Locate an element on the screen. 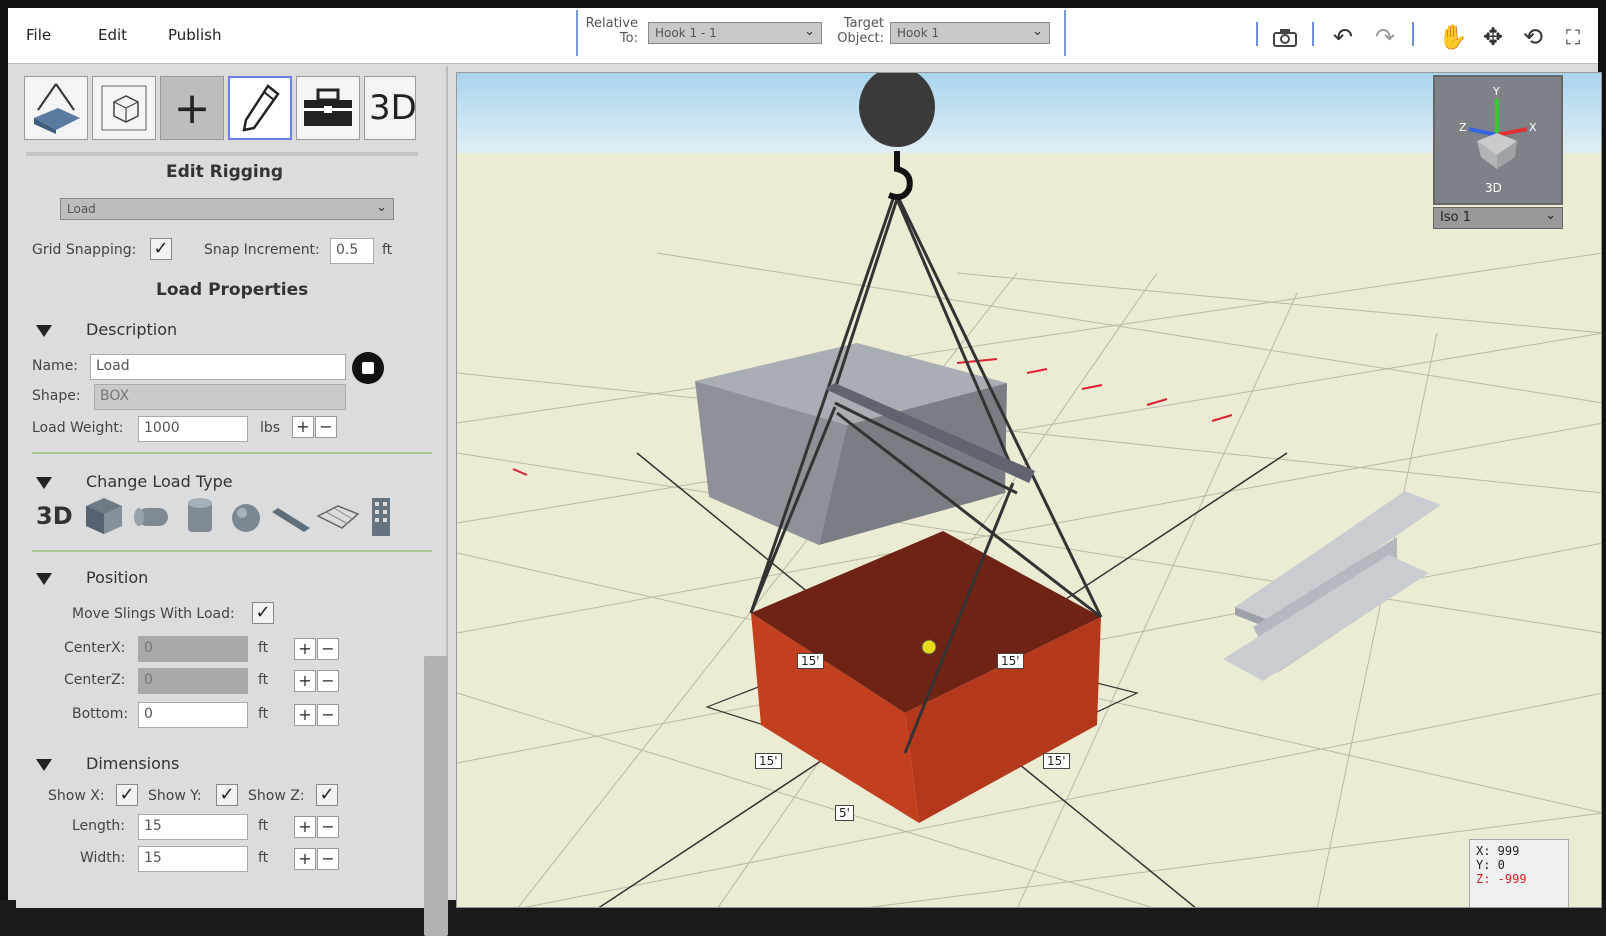 The height and width of the screenshot is (936, 1606). 3d-label: 3D is located at coordinates (392, 108).